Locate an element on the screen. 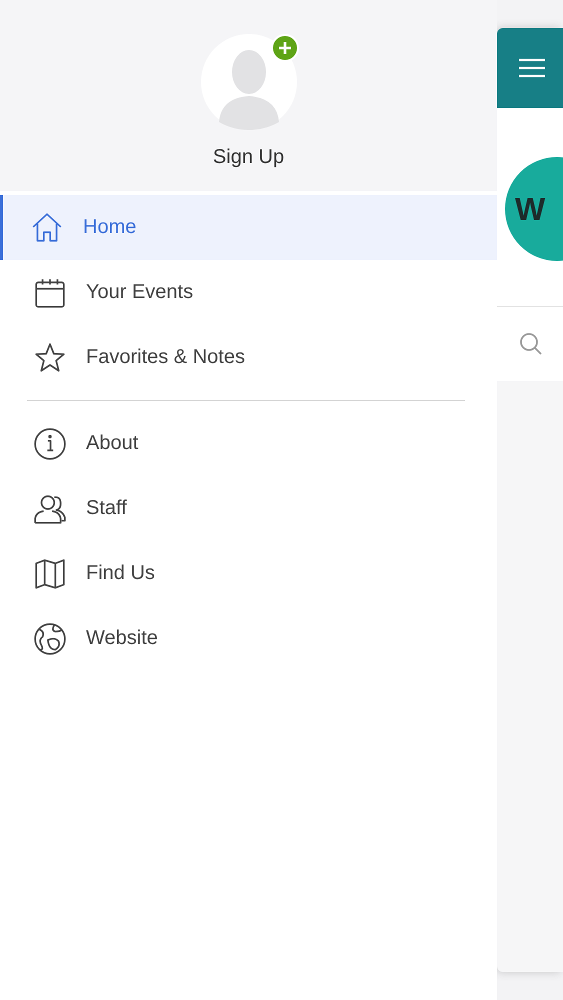 This screenshot has width=563, height=1000. search-icon is located at coordinates (531, 344).